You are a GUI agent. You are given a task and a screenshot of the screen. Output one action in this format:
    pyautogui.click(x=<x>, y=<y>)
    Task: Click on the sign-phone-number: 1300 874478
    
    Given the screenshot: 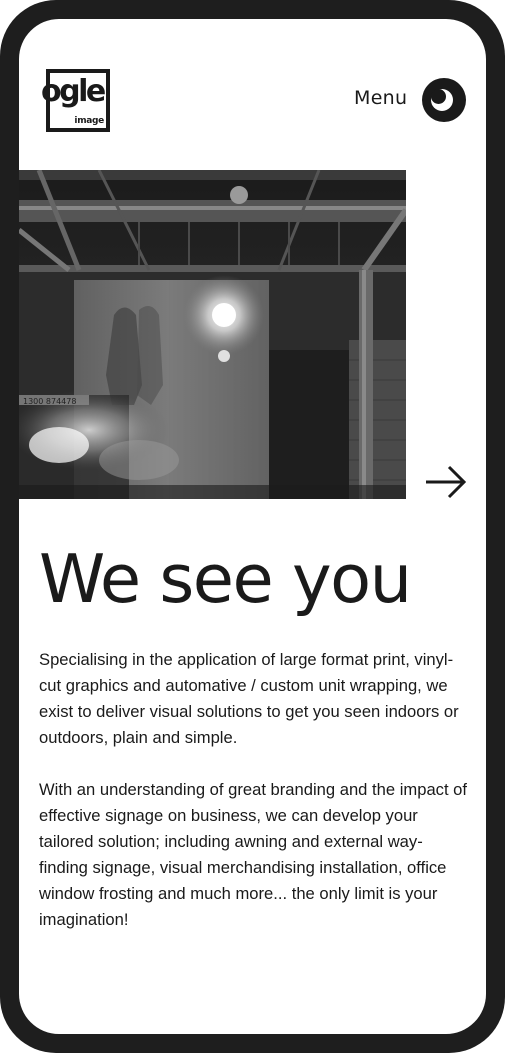 What is the action you would take?
    pyautogui.click(x=49, y=401)
    